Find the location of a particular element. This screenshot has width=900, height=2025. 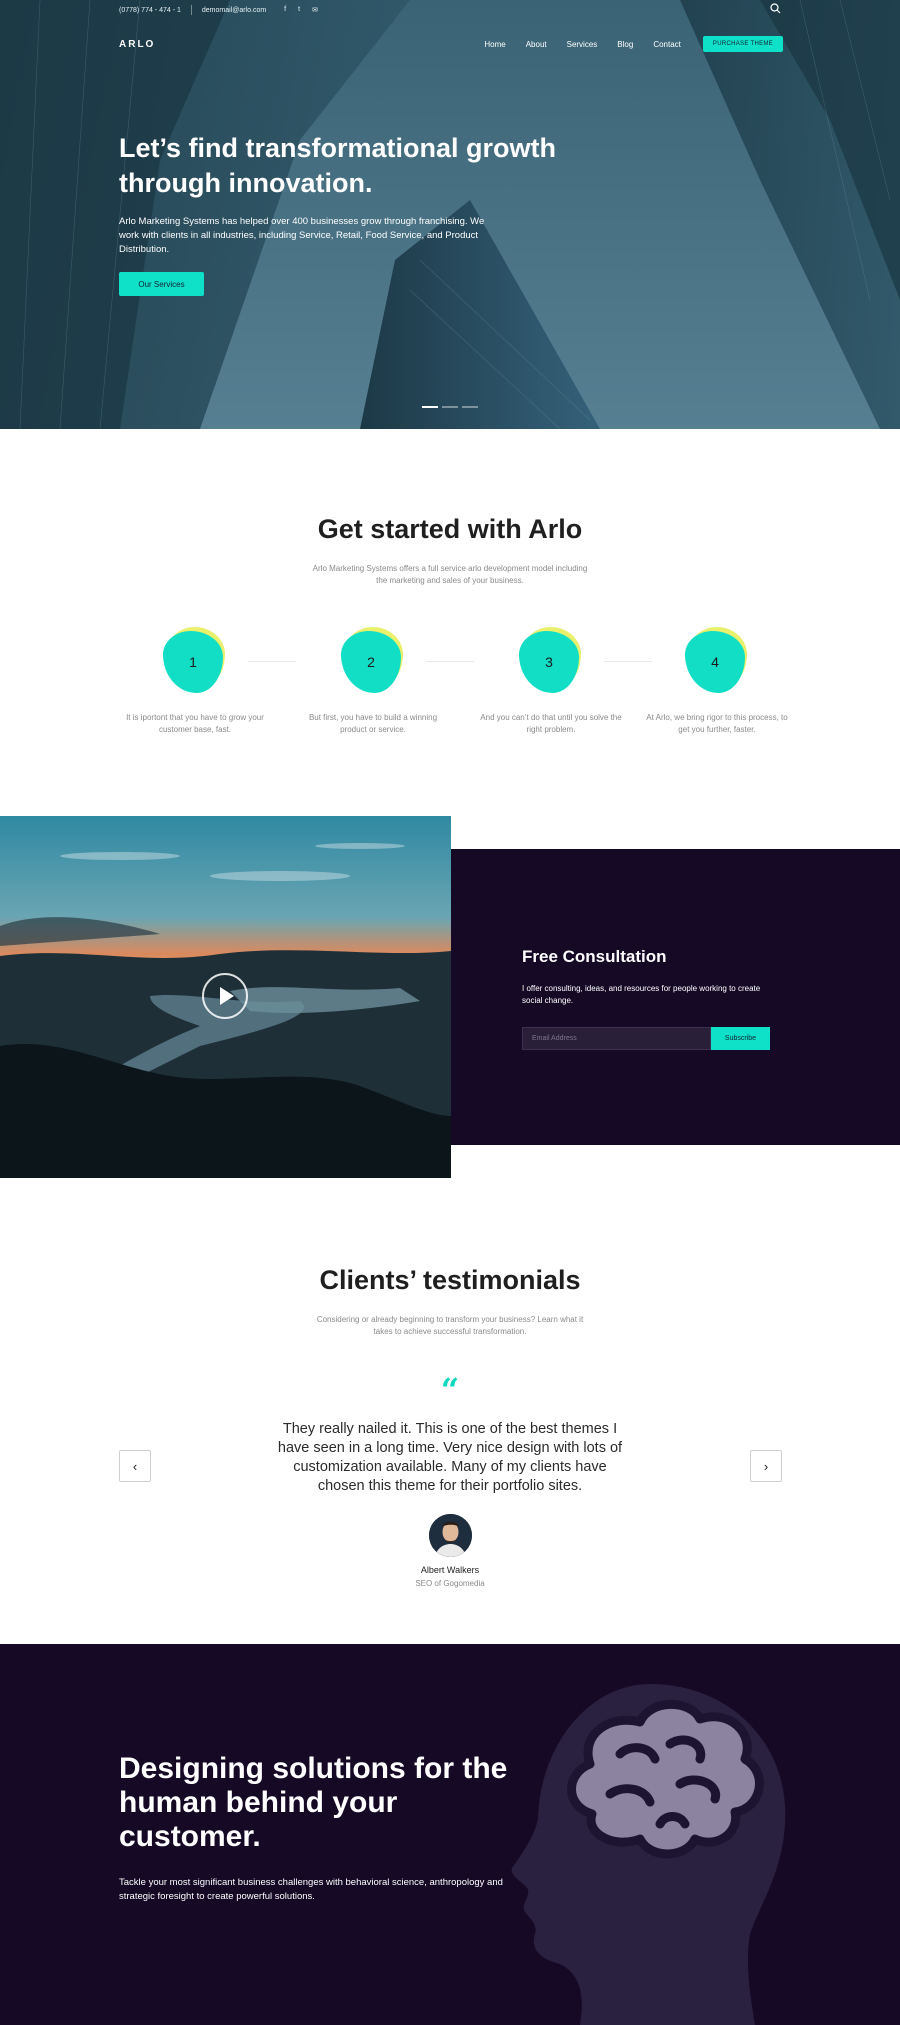

brain-head-illustration is located at coordinates (648, 1854).